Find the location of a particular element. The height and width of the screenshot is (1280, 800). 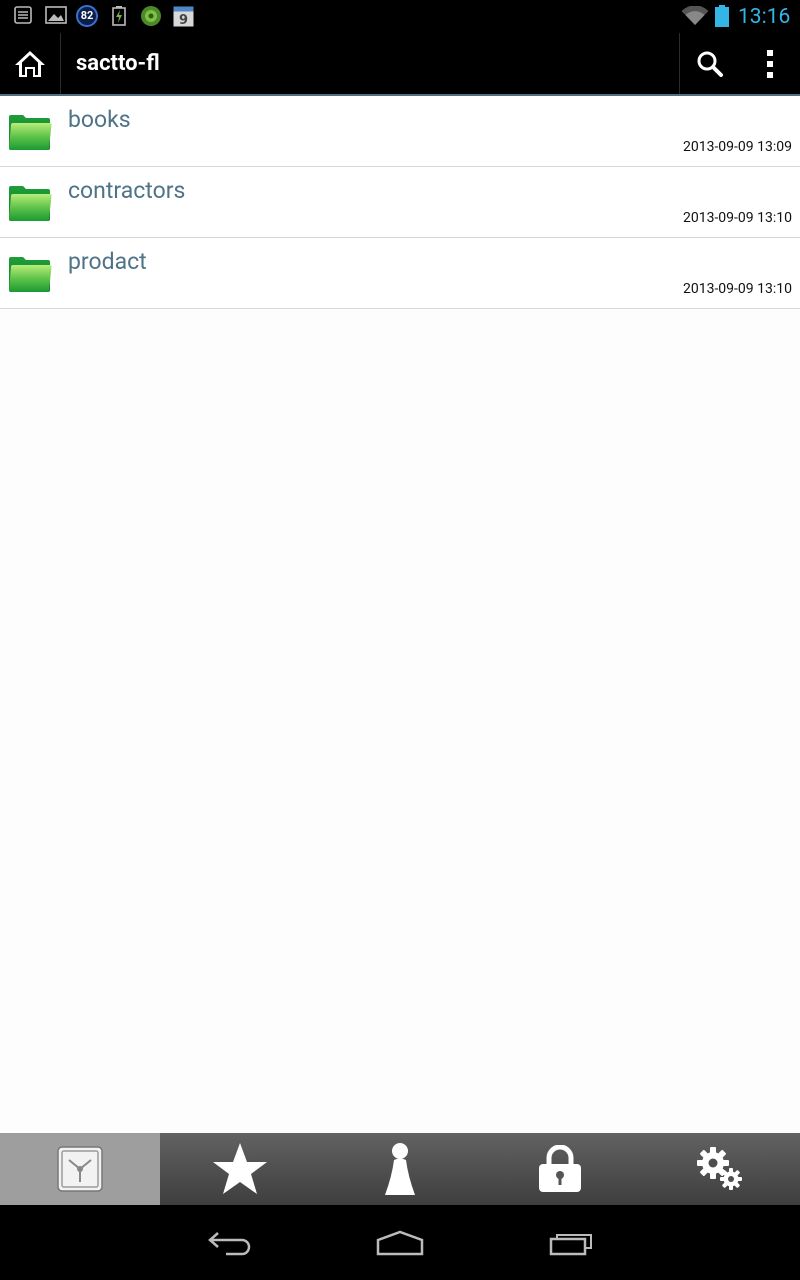

storage-icon is located at coordinates (80, 1169).